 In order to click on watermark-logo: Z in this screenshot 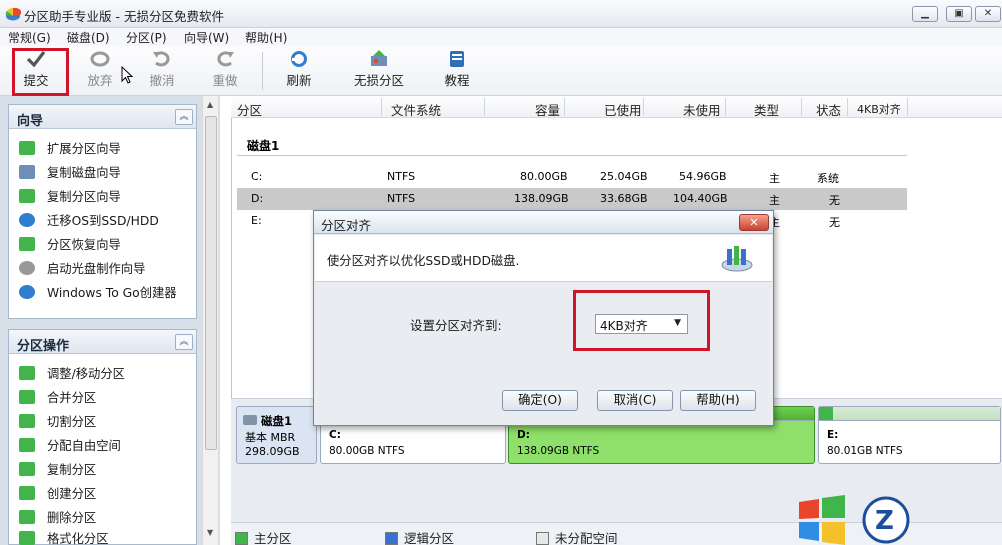, I will do `click(854, 520)`.